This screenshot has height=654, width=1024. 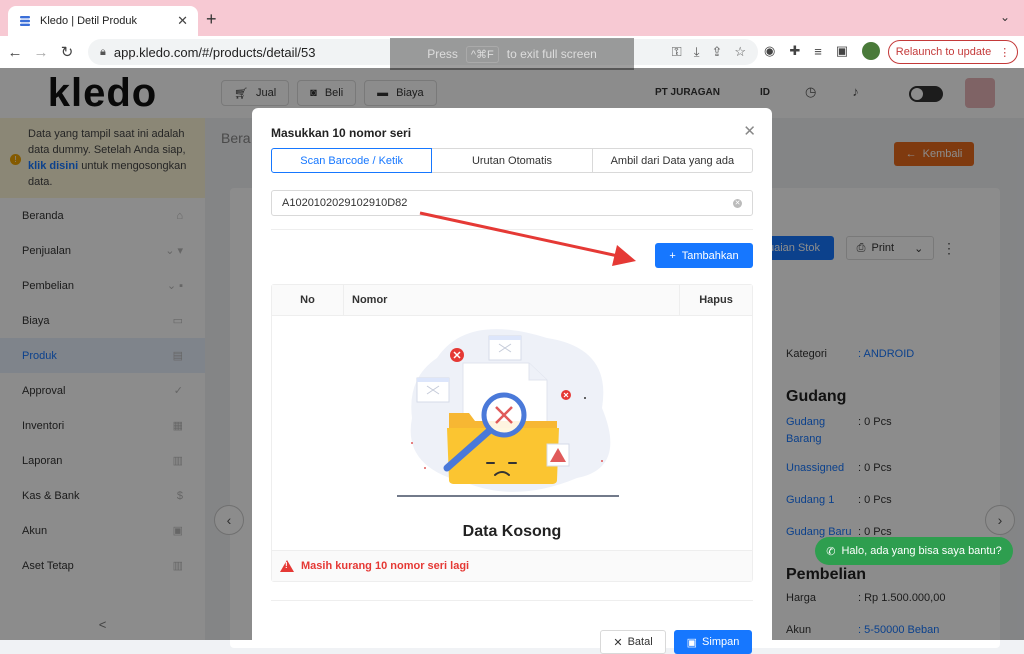 What do you see at coordinates (1004, 52) in the screenshot?
I see `kebab-menu-icon: ⋮` at bounding box center [1004, 52].